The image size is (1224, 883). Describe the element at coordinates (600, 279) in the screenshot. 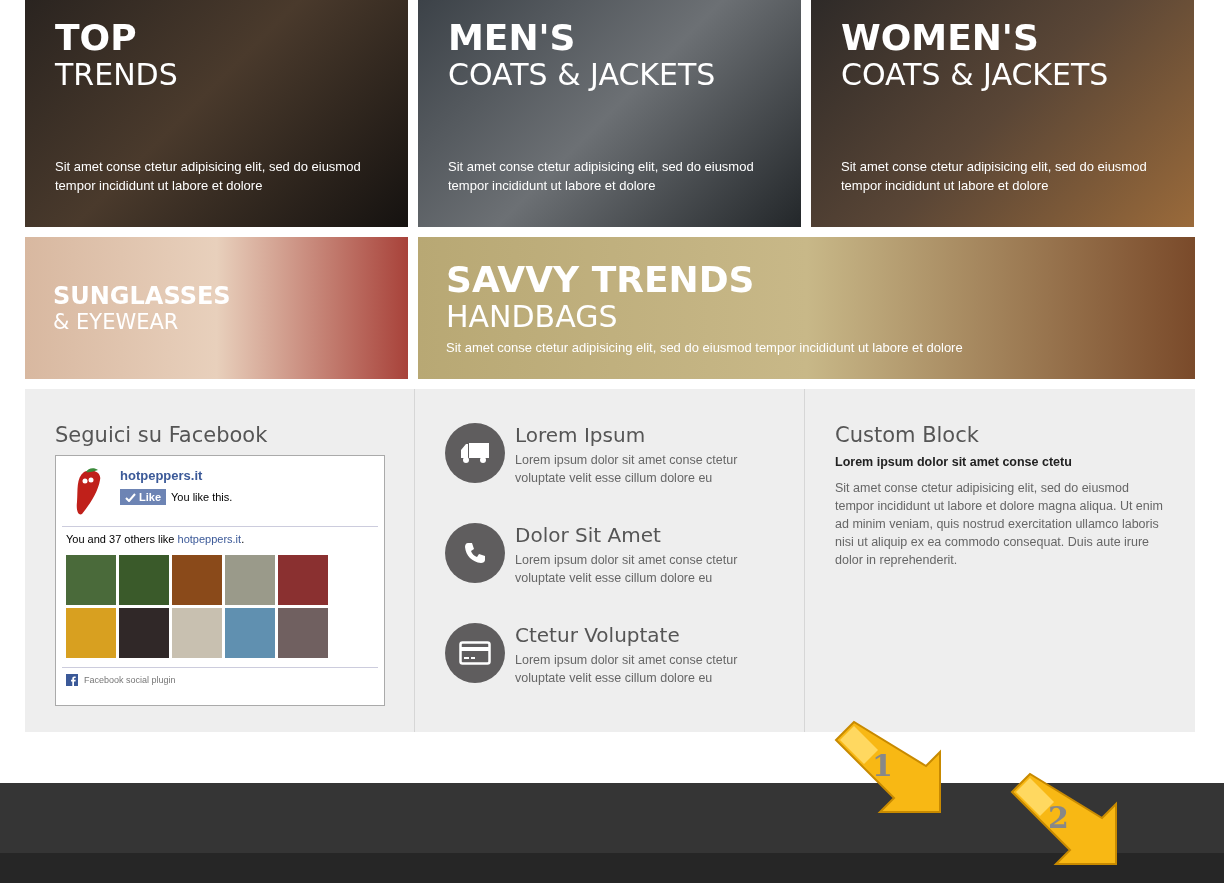

I see `banner-title: SAVVY TRENDS` at that location.